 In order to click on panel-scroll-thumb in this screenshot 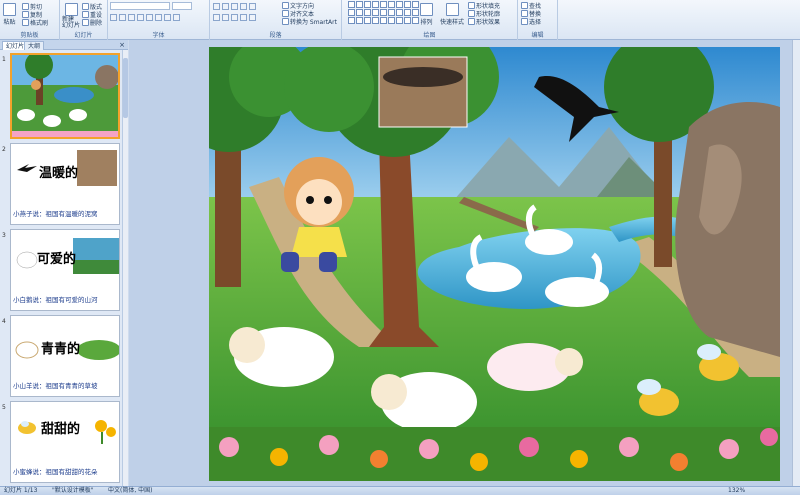, I will do `click(125, 88)`.